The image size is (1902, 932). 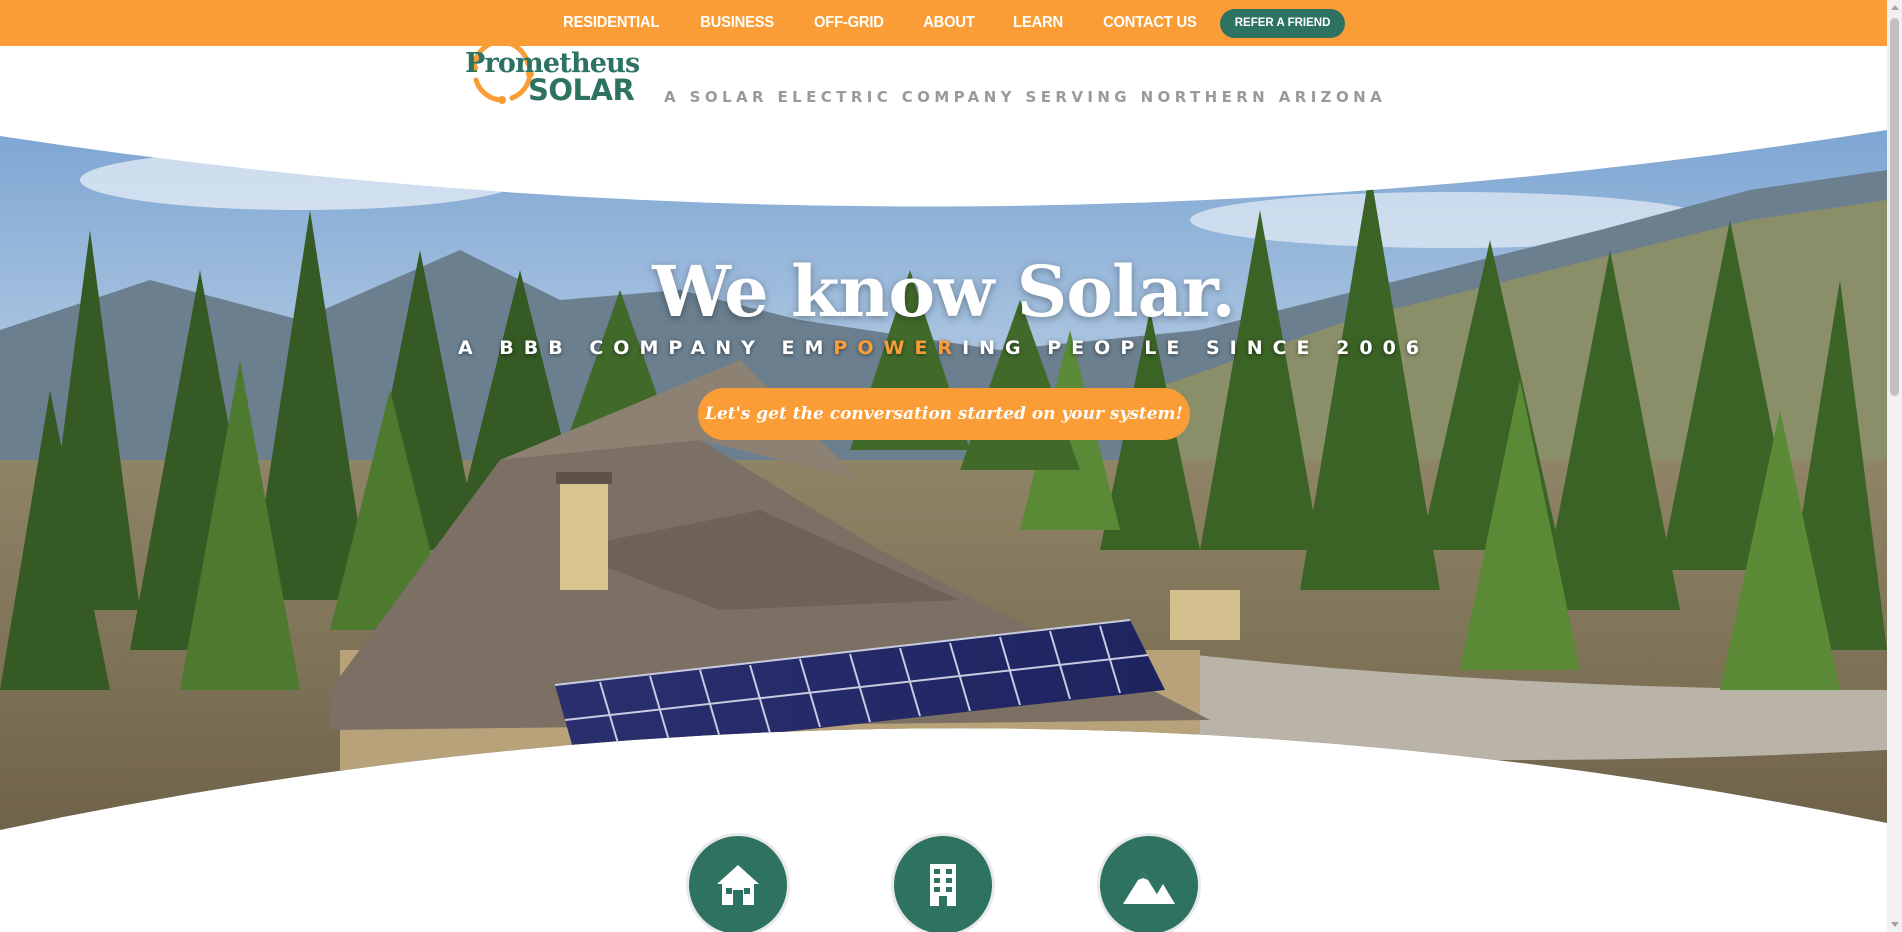 What do you see at coordinates (738, 885) in the screenshot?
I see `house-icon` at bounding box center [738, 885].